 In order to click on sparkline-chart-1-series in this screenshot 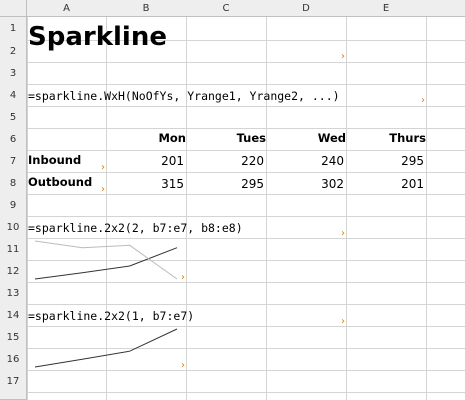, I will do `click(106, 348)`.